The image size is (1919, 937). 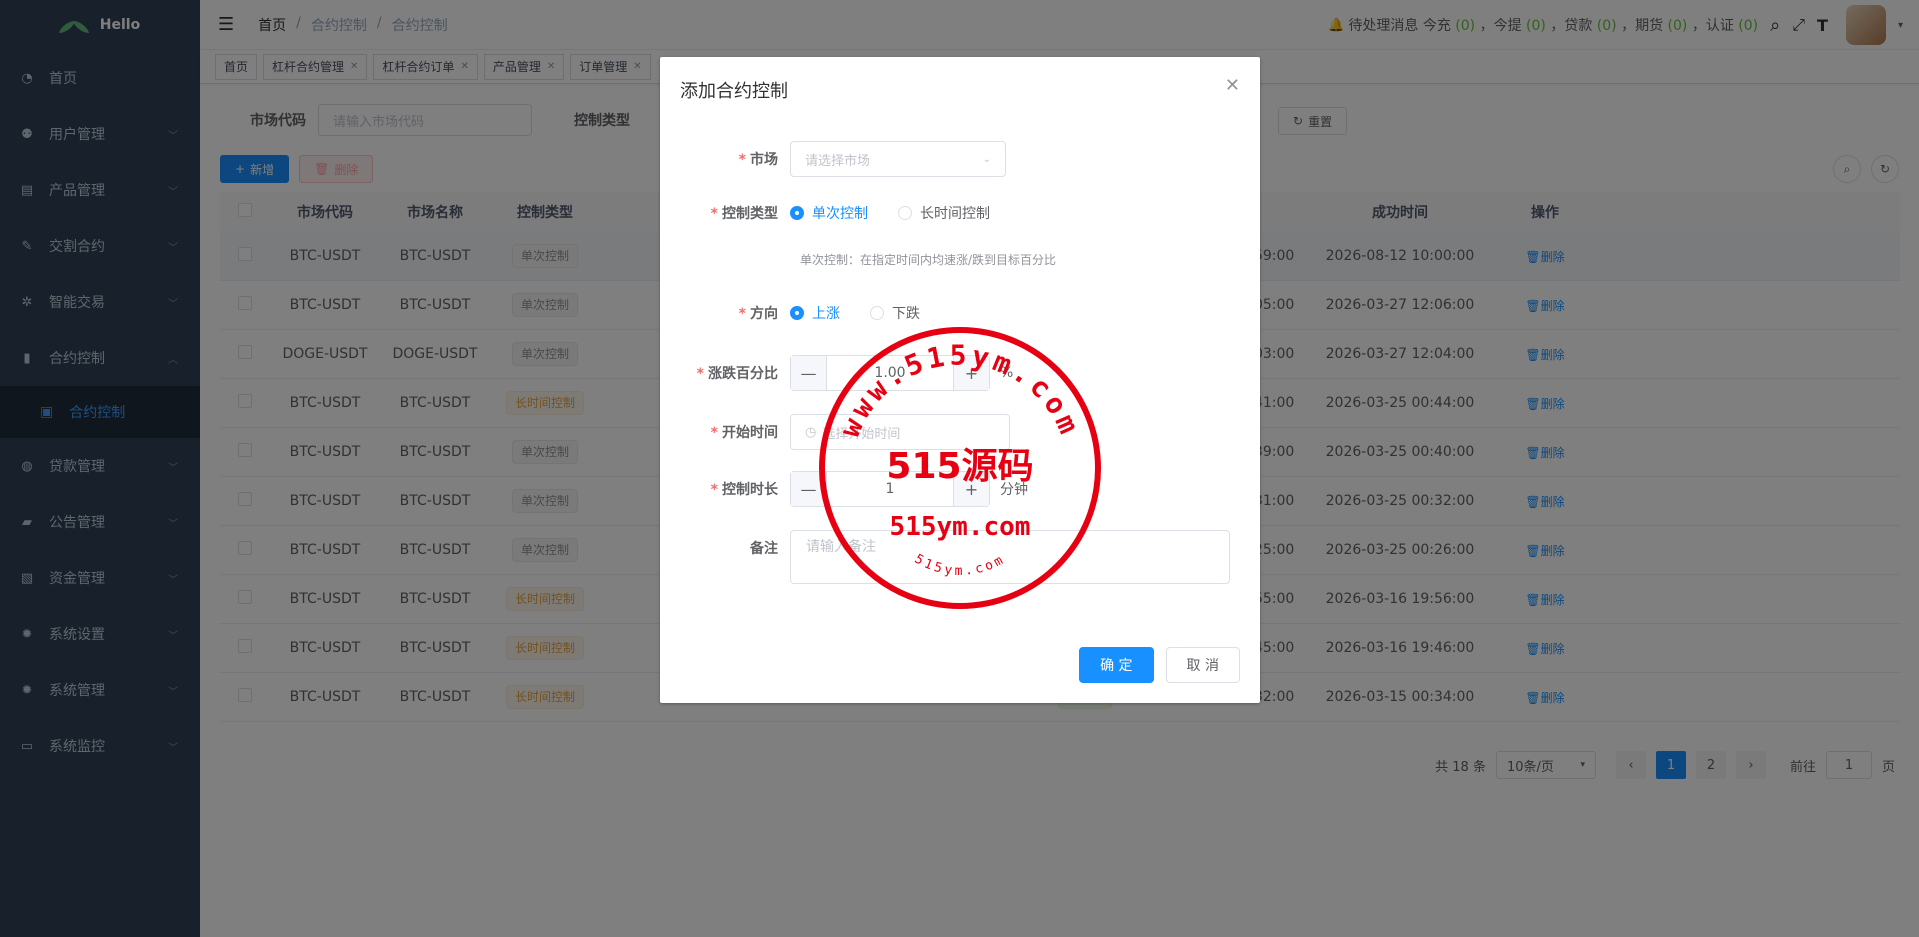 What do you see at coordinates (764, 549) in the screenshot?
I see `remark-label: 备注` at bounding box center [764, 549].